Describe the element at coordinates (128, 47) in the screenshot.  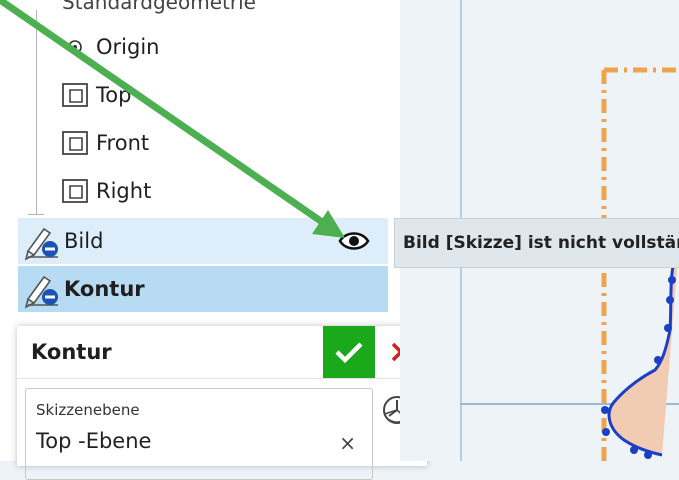
I see `tree-item-label: Origin` at that location.